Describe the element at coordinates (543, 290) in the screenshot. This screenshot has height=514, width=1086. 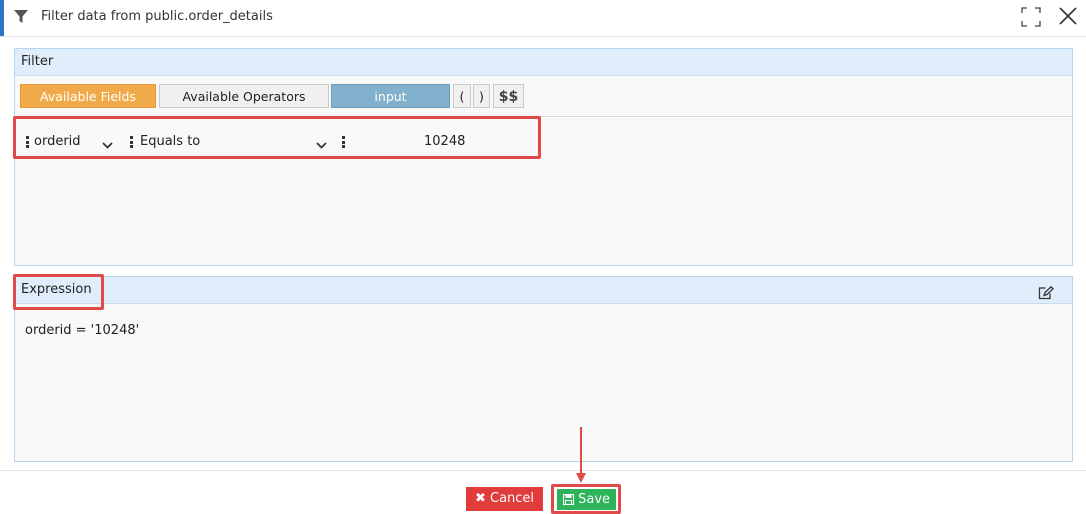
I see `expression-panel-header: Expression` at that location.